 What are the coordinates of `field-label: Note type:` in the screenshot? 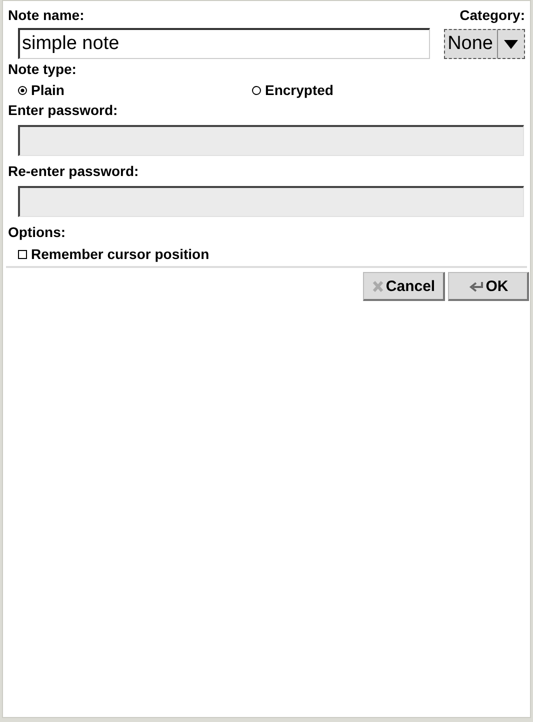 It's located at (43, 69).